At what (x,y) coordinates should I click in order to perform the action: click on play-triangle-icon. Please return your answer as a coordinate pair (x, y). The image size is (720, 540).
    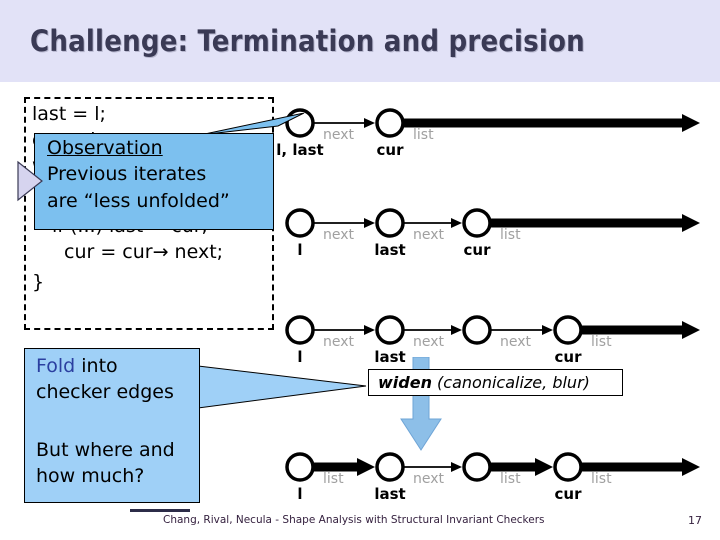
    Looking at the image, I should click on (30, 181).